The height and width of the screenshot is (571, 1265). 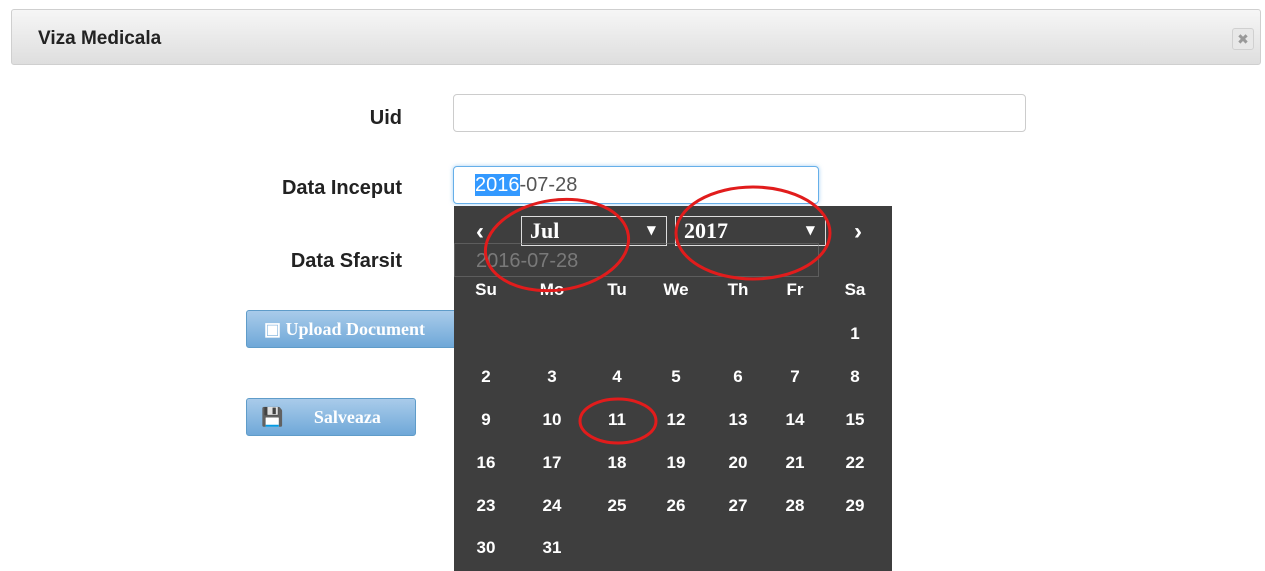 I want to click on day-cell: 11, so click(x=617, y=420).